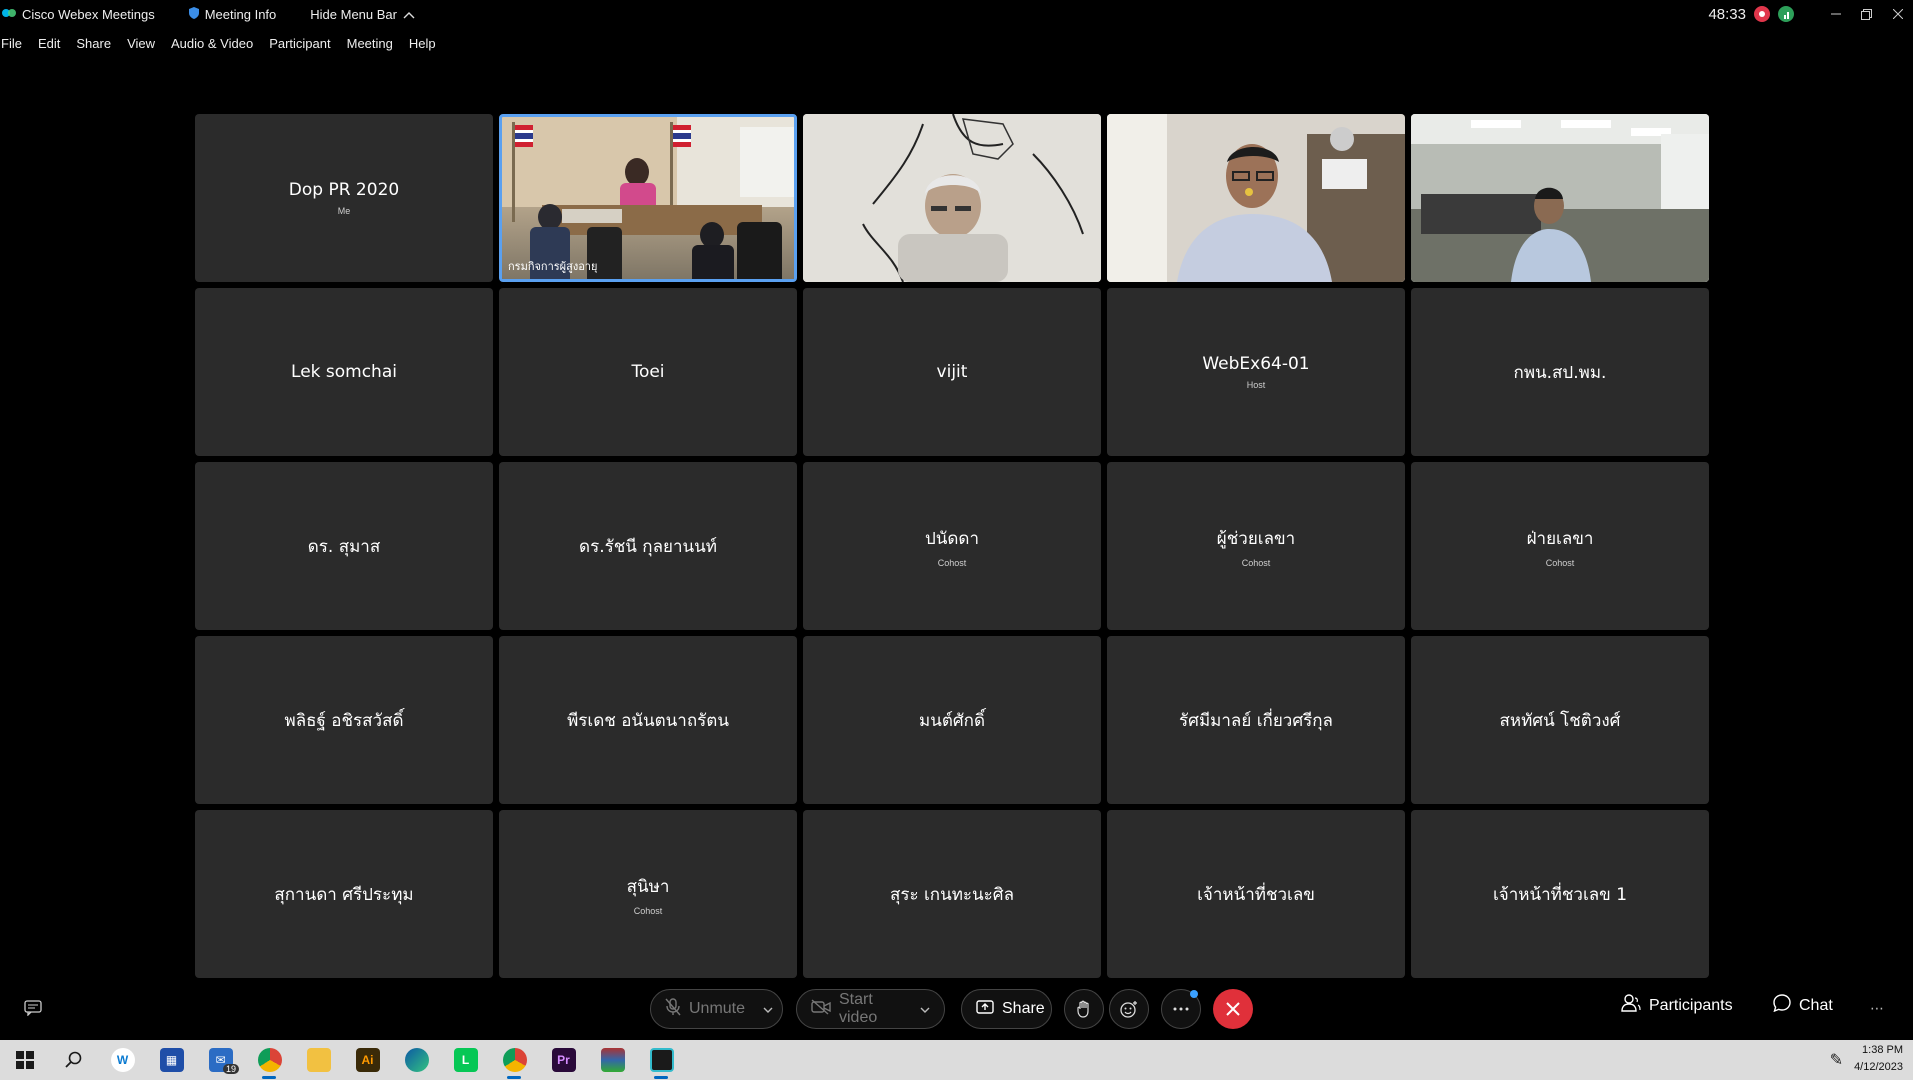  Describe the element at coordinates (344, 211) in the screenshot. I see `participant-role: Me` at that location.